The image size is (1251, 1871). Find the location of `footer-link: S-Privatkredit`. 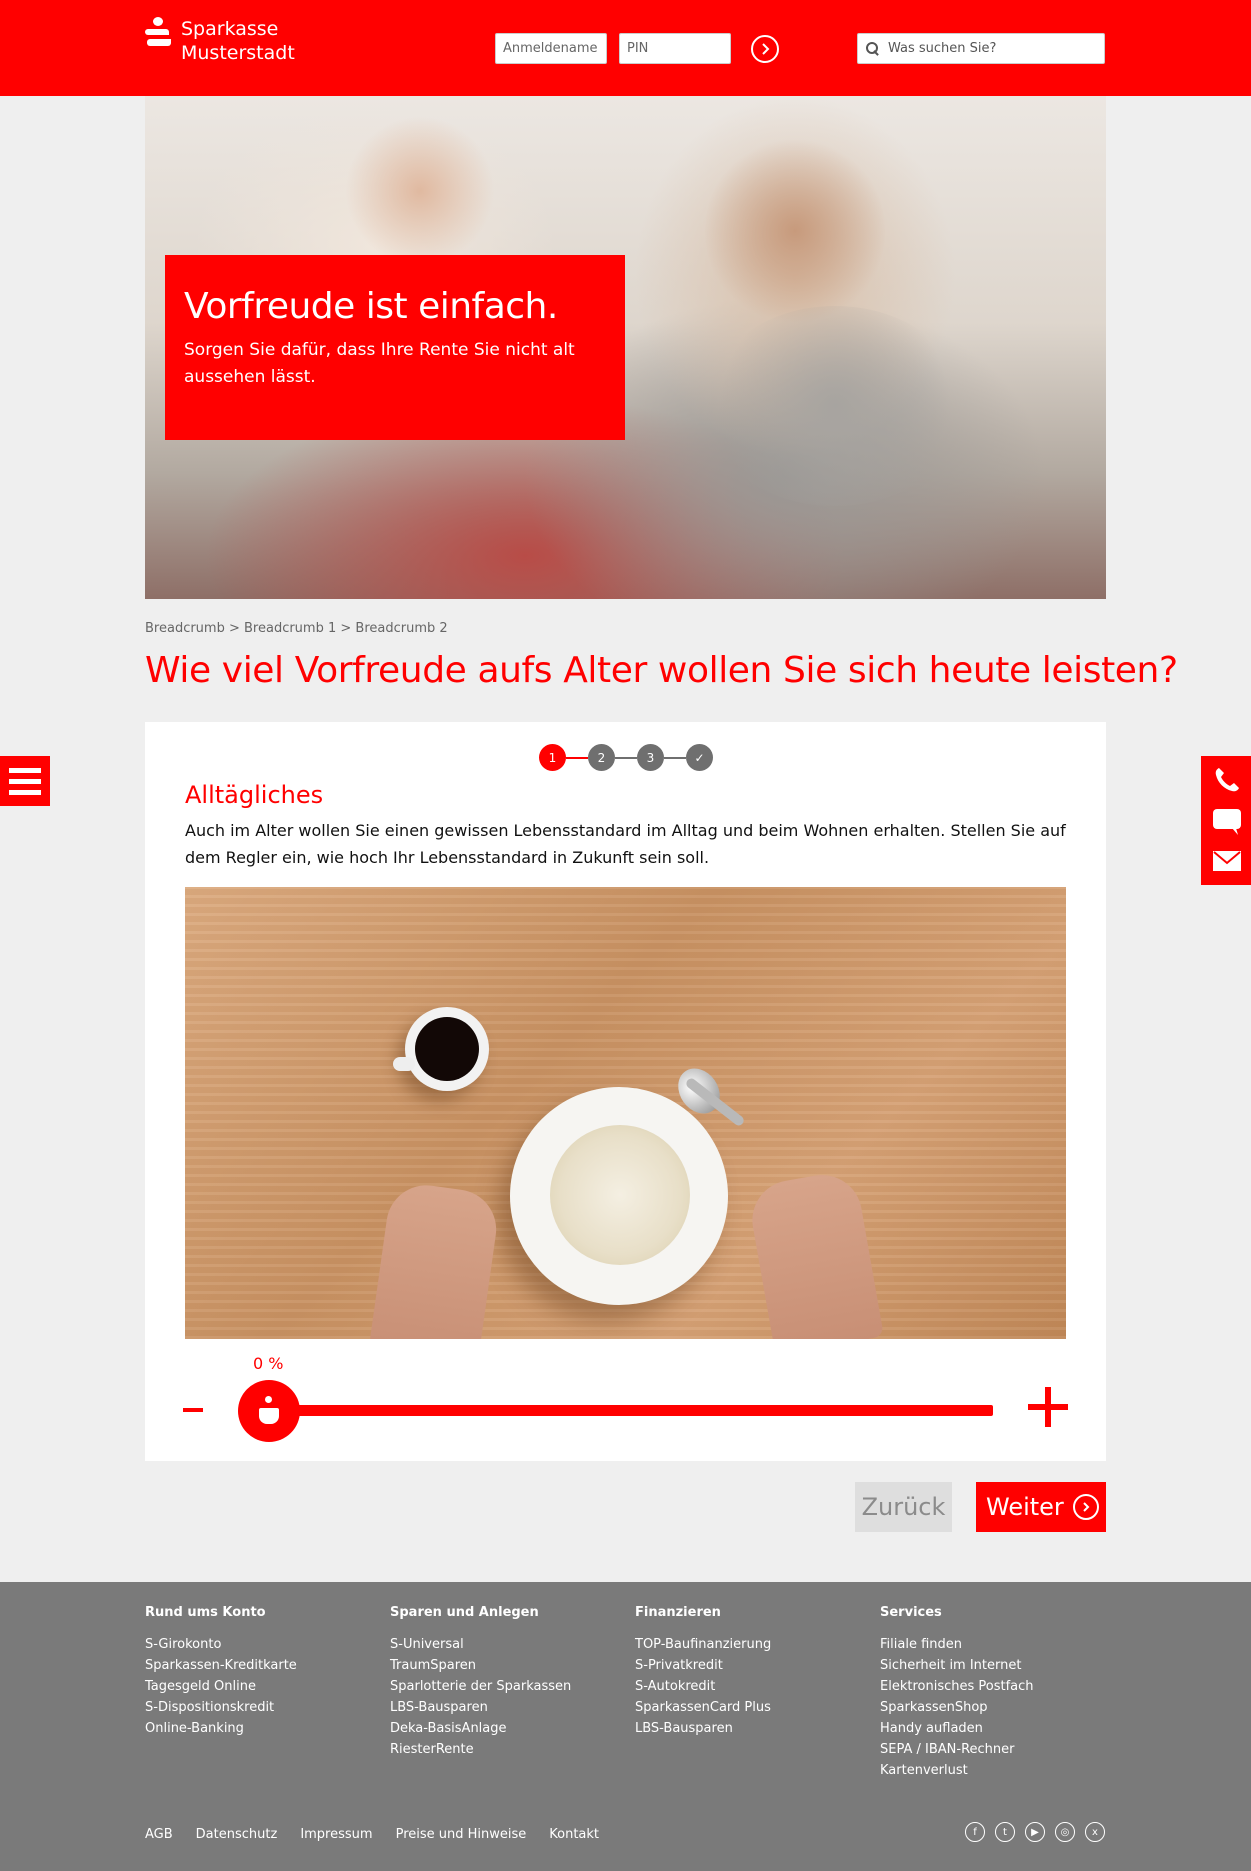

footer-link: S-Privatkredit is located at coordinates (703, 1665).